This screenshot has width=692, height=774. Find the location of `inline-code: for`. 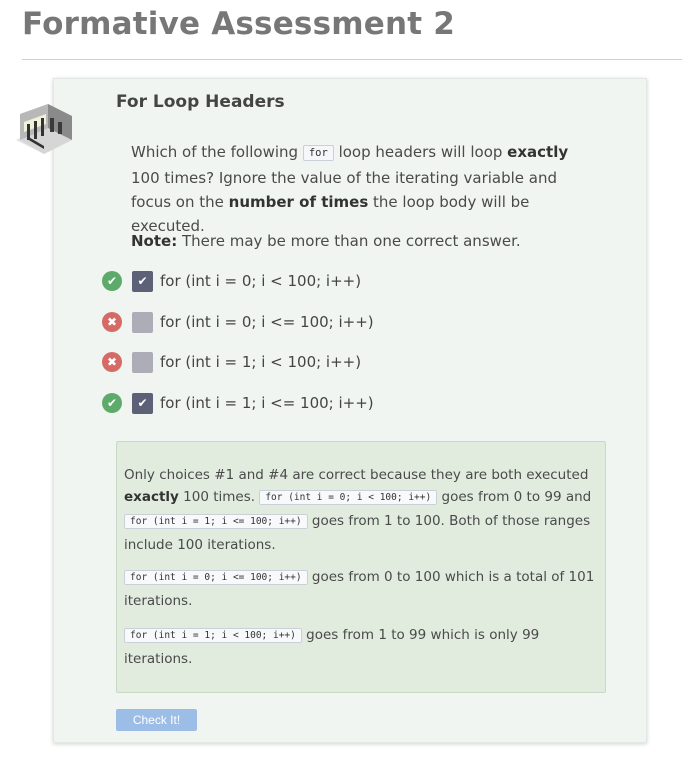

inline-code: for is located at coordinates (318, 153).